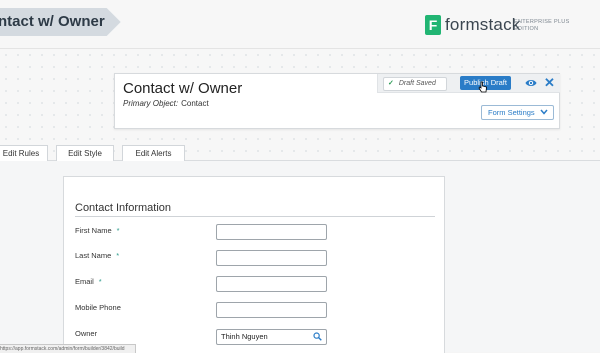 This screenshot has width=600, height=353. I want to click on form-settings-label: Form Settings, so click(511, 112).